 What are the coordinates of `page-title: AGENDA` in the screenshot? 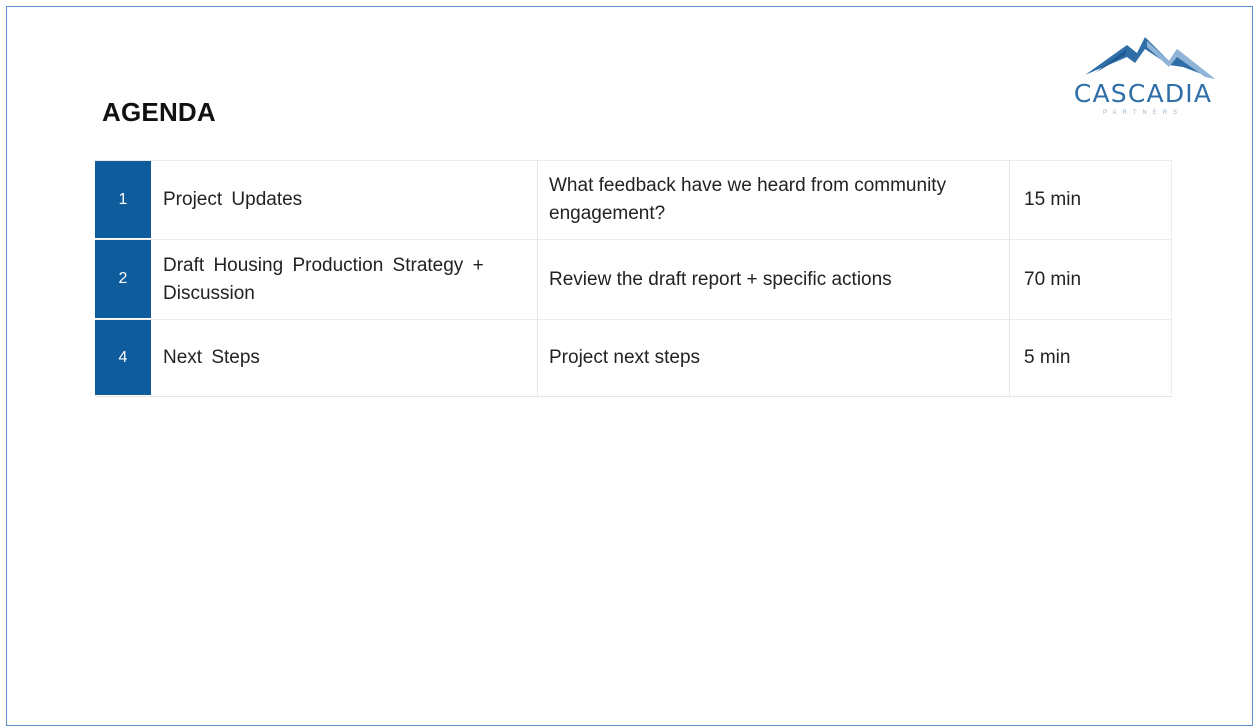 It's located at (159, 112).